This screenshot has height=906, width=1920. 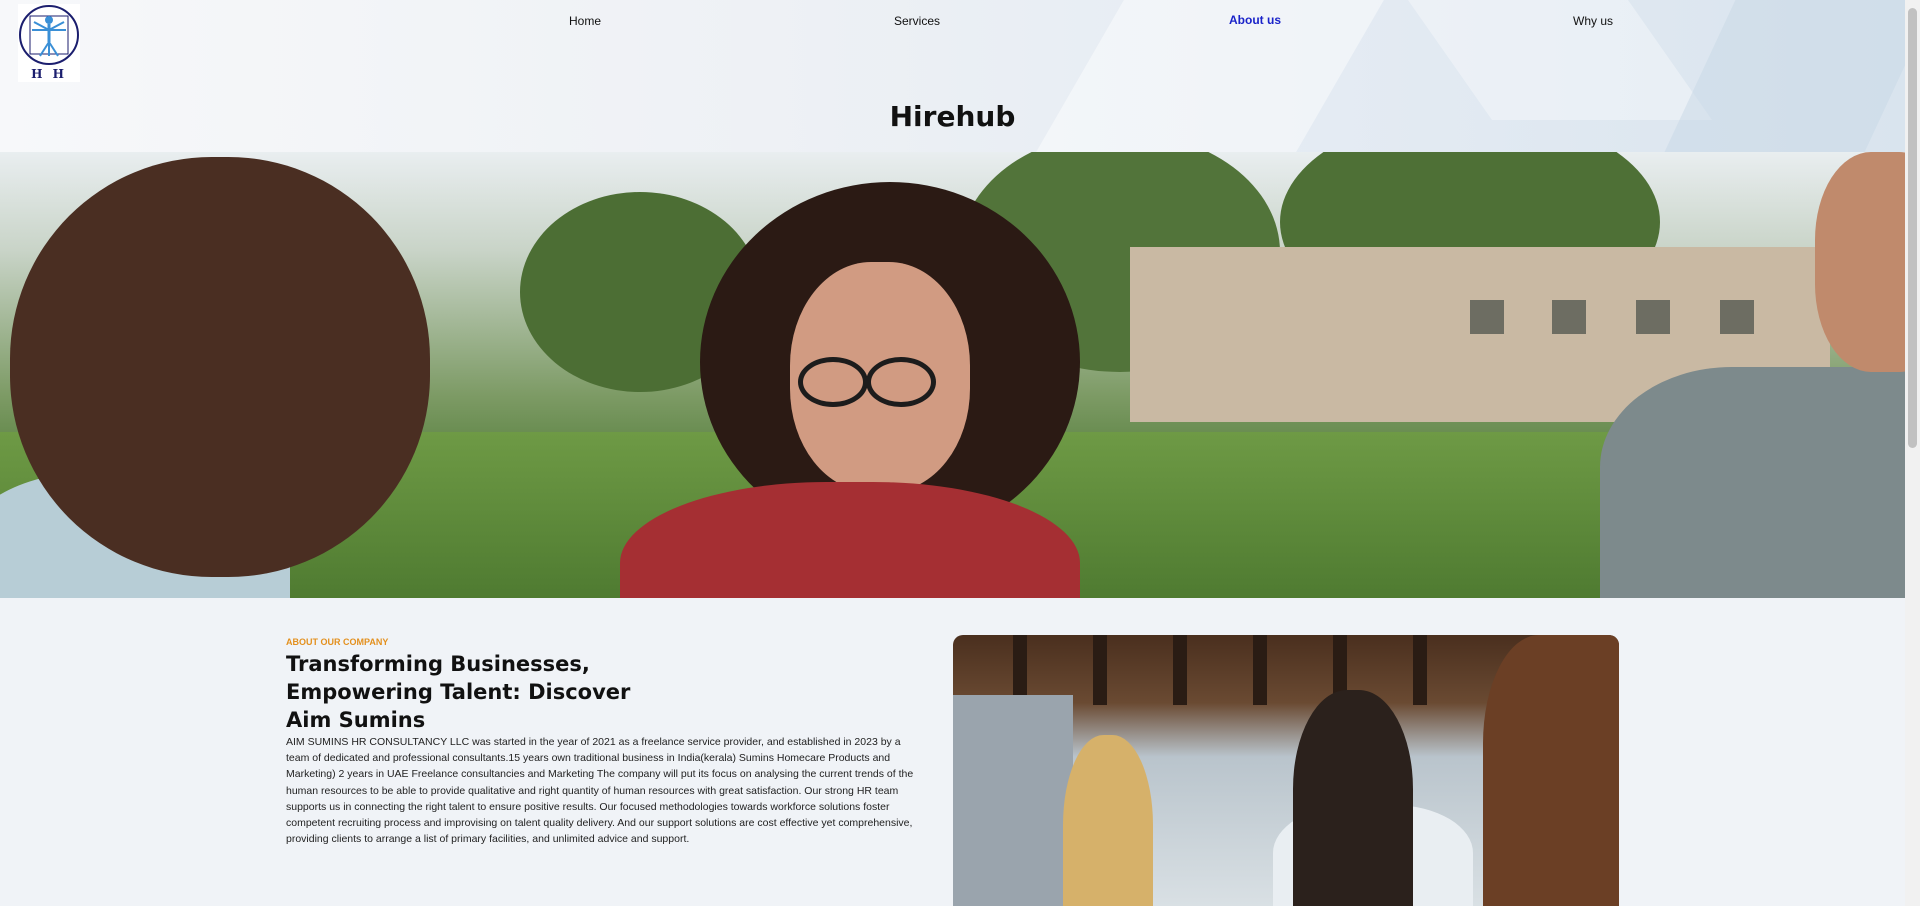 What do you see at coordinates (49, 74) in the screenshot?
I see `logo-text: H H` at bounding box center [49, 74].